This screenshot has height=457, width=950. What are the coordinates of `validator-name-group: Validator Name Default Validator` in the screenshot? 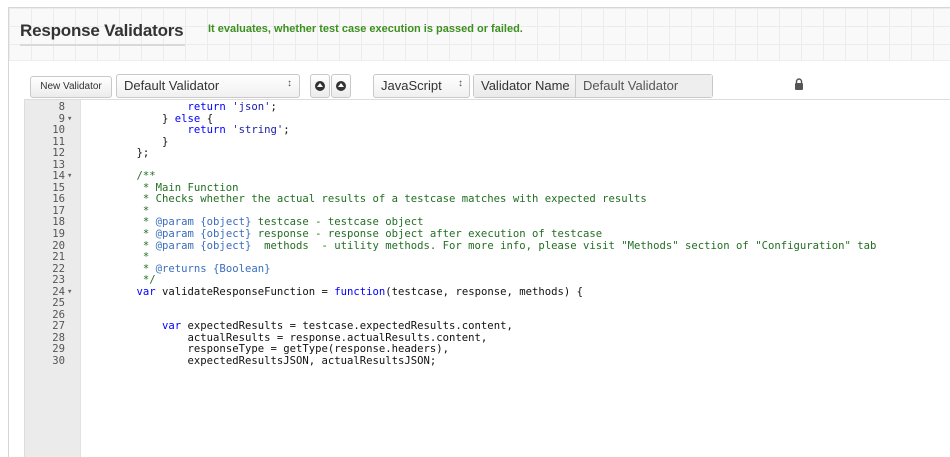 It's located at (593, 86).